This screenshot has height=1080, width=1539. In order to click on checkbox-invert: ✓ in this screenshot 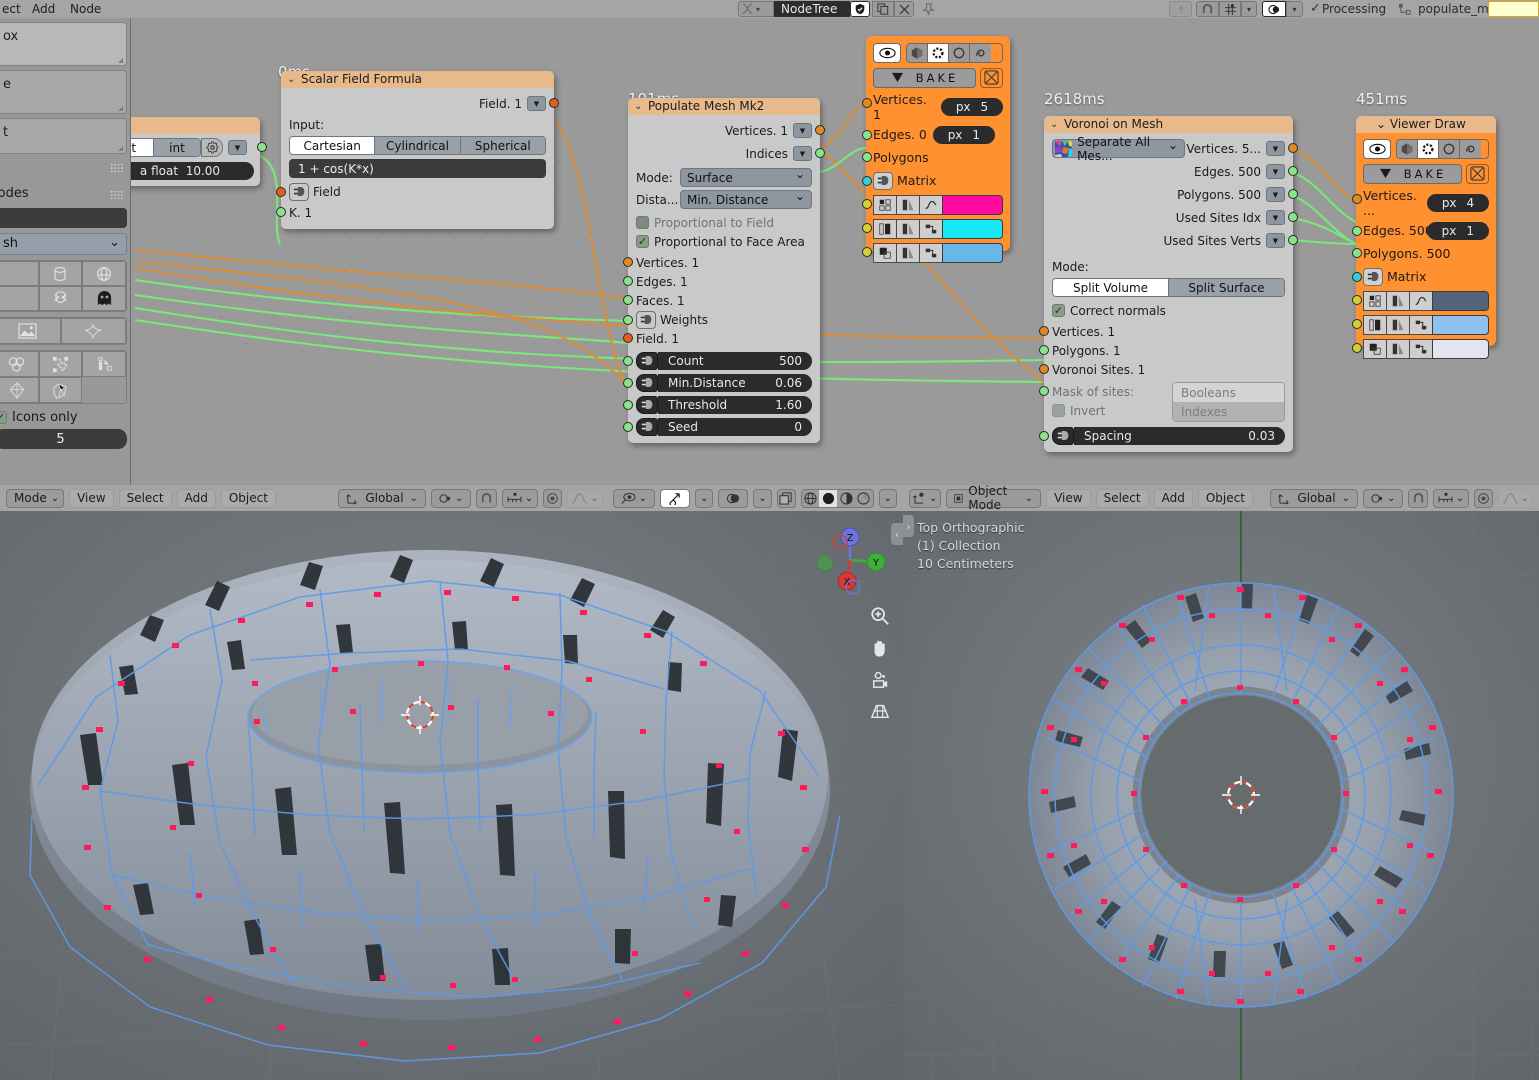, I will do `click(1058, 410)`.